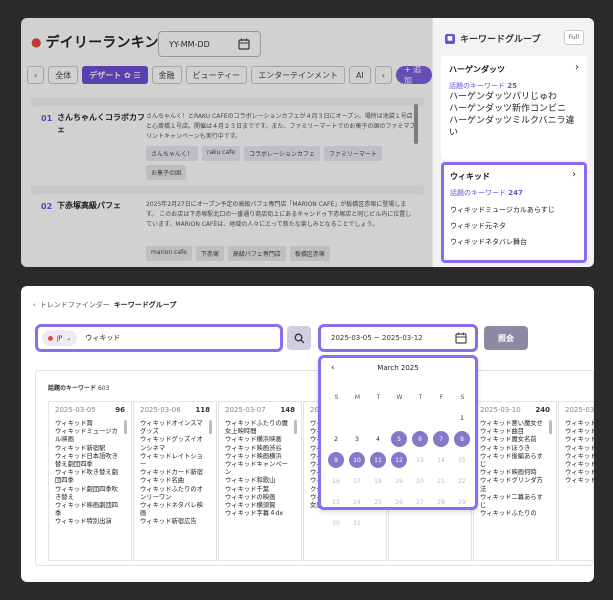 The image size is (613, 600). What do you see at coordinates (166, 75) in the screenshot?
I see `tab-finance: 金融` at bounding box center [166, 75].